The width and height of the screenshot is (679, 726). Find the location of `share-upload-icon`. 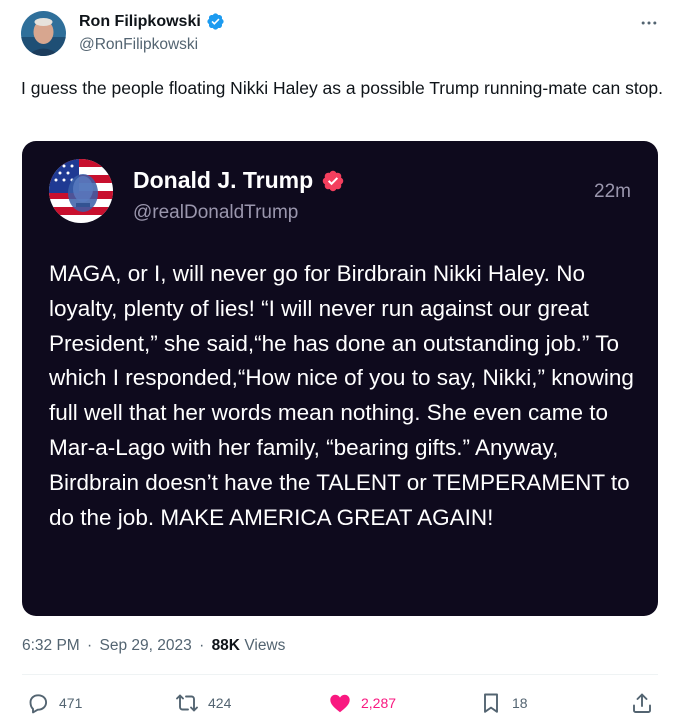

share-upload-icon is located at coordinates (642, 703).